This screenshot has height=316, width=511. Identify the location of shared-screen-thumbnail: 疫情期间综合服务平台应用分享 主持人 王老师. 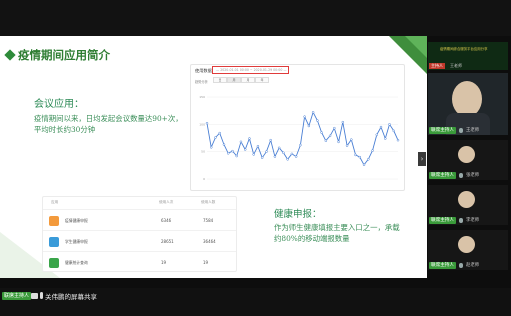
(468, 56).